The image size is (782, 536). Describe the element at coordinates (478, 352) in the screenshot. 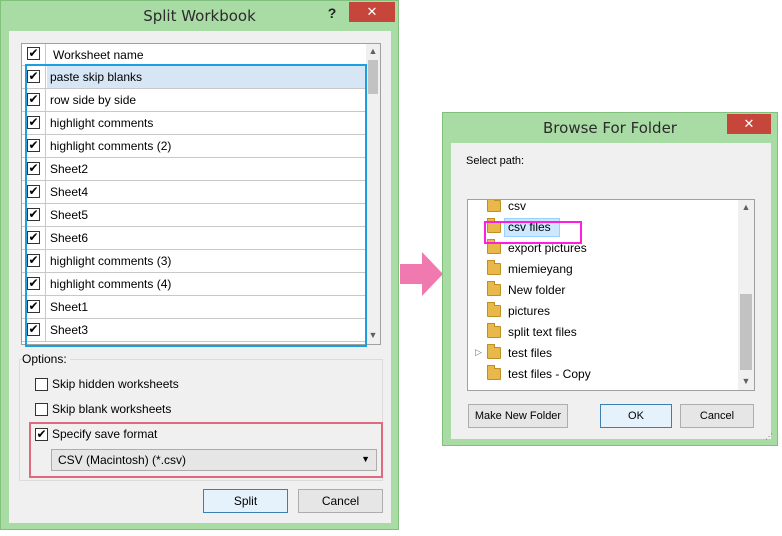

I see `expand-arrow-icon: ▷` at that location.